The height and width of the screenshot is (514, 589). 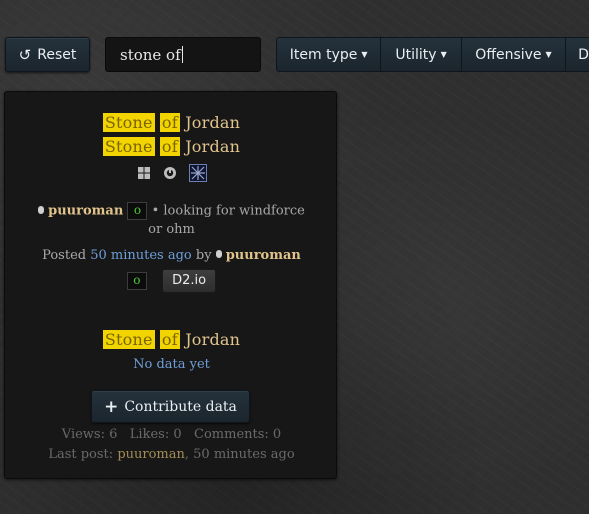 What do you see at coordinates (203, 255) in the screenshot?
I see `posted-by-label: by` at bounding box center [203, 255].